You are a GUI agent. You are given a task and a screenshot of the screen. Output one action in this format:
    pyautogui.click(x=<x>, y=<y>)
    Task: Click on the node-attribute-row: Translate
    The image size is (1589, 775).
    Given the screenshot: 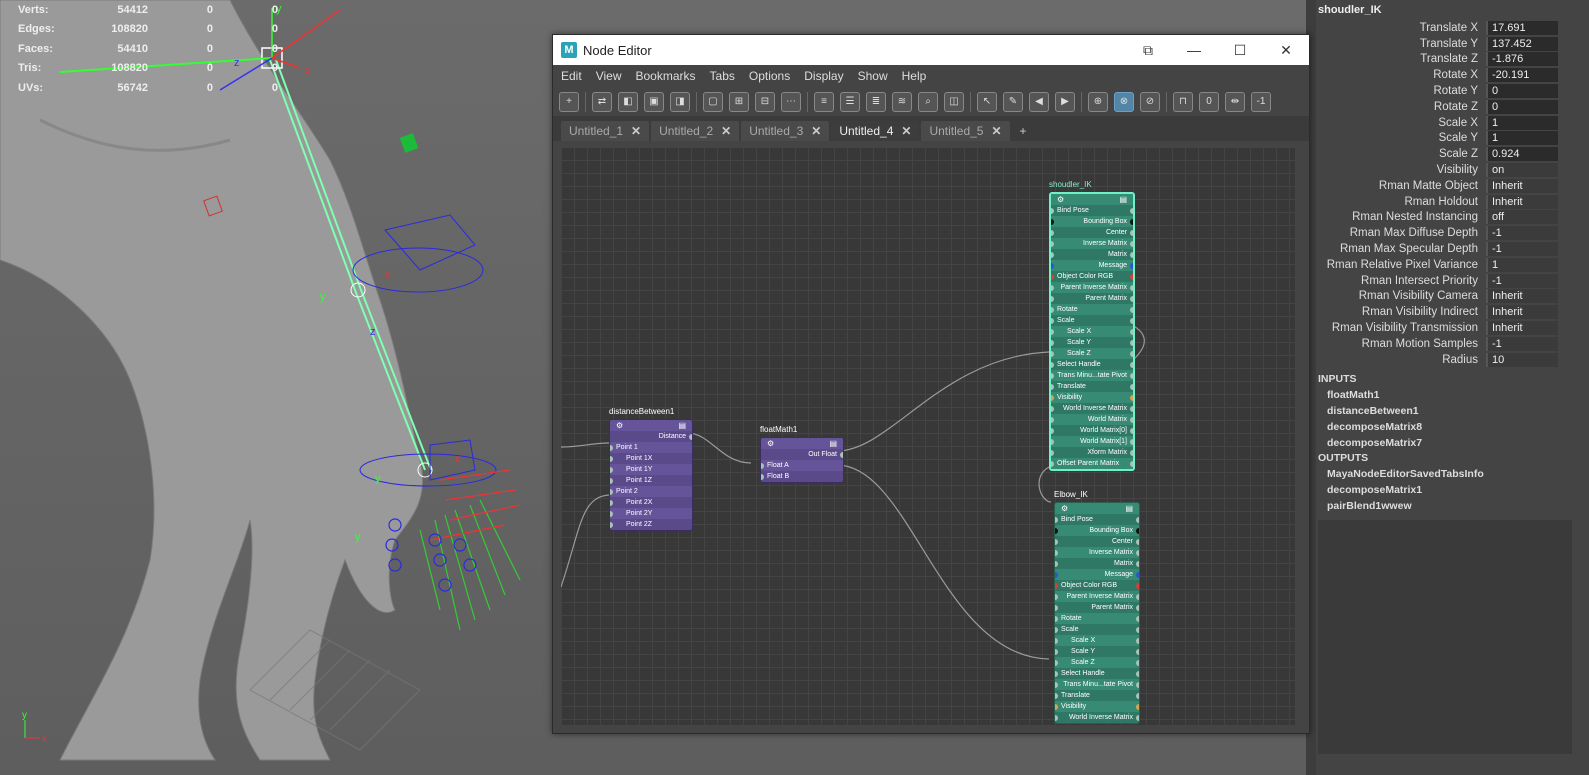 What is the action you would take?
    pyautogui.click(x=1097, y=695)
    